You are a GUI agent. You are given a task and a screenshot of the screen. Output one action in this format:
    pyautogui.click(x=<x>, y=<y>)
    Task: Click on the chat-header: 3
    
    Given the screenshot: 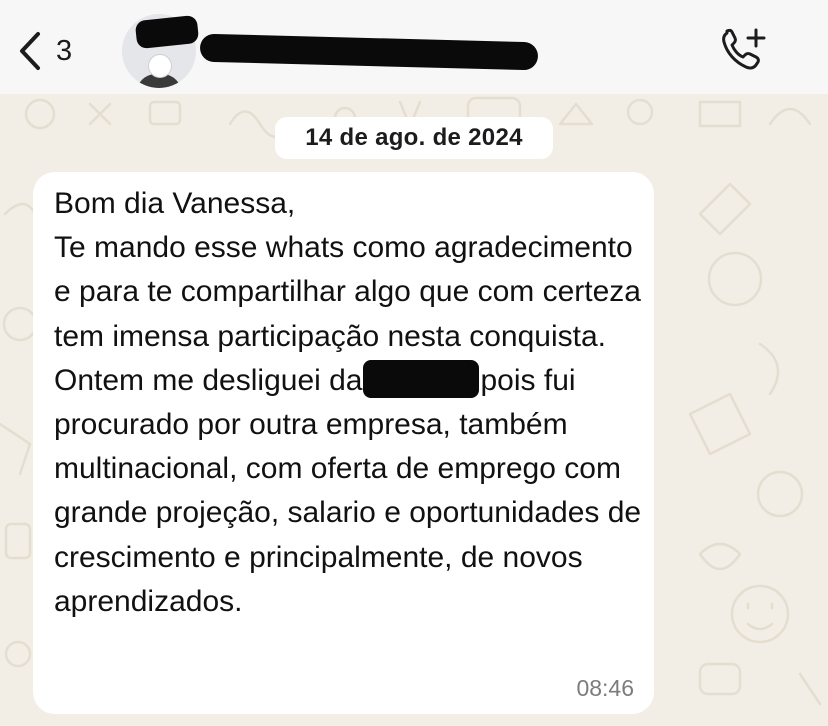 What is the action you would take?
    pyautogui.click(x=414, y=47)
    